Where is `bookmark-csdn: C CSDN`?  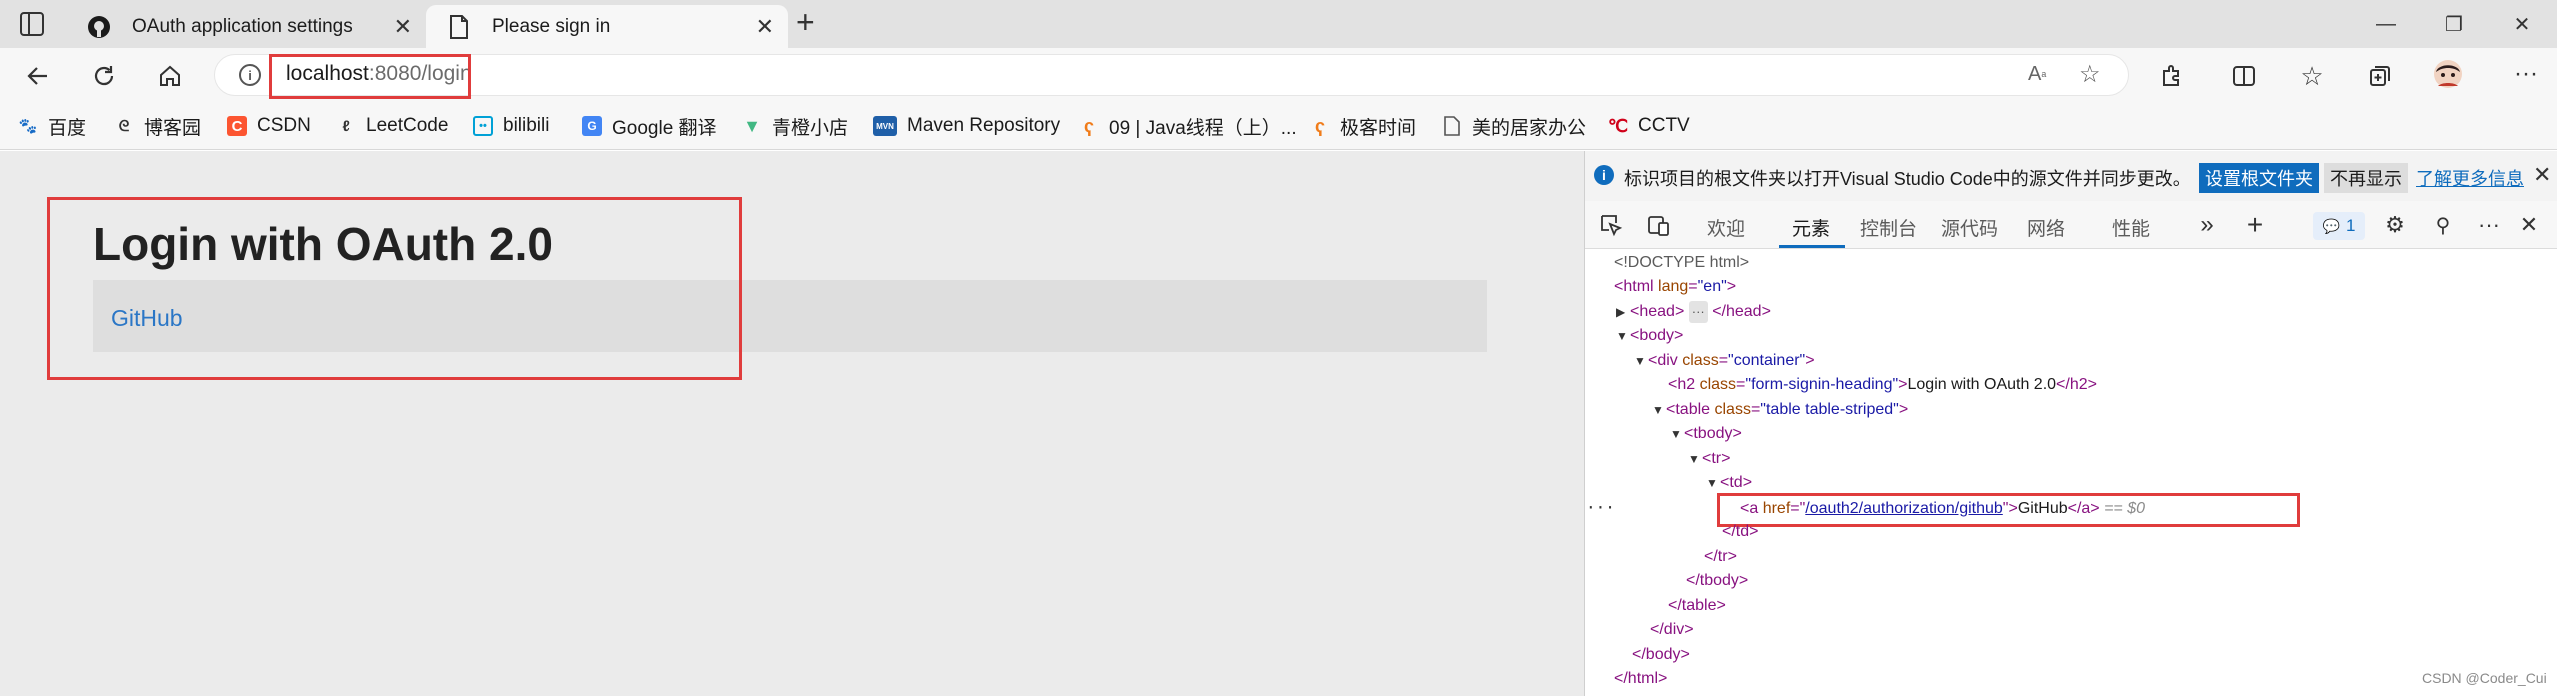 bookmark-csdn: C CSDN is located at coordinates (269, 126).